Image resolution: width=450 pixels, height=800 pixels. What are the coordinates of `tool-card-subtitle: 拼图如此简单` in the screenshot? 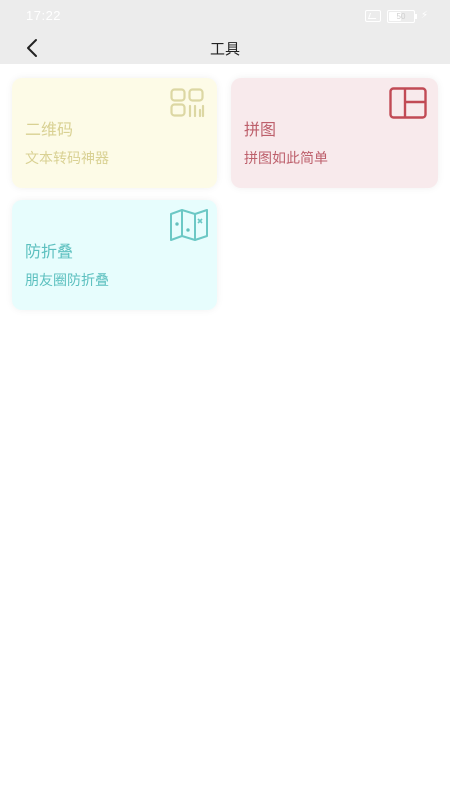 It's located at (286, 159).